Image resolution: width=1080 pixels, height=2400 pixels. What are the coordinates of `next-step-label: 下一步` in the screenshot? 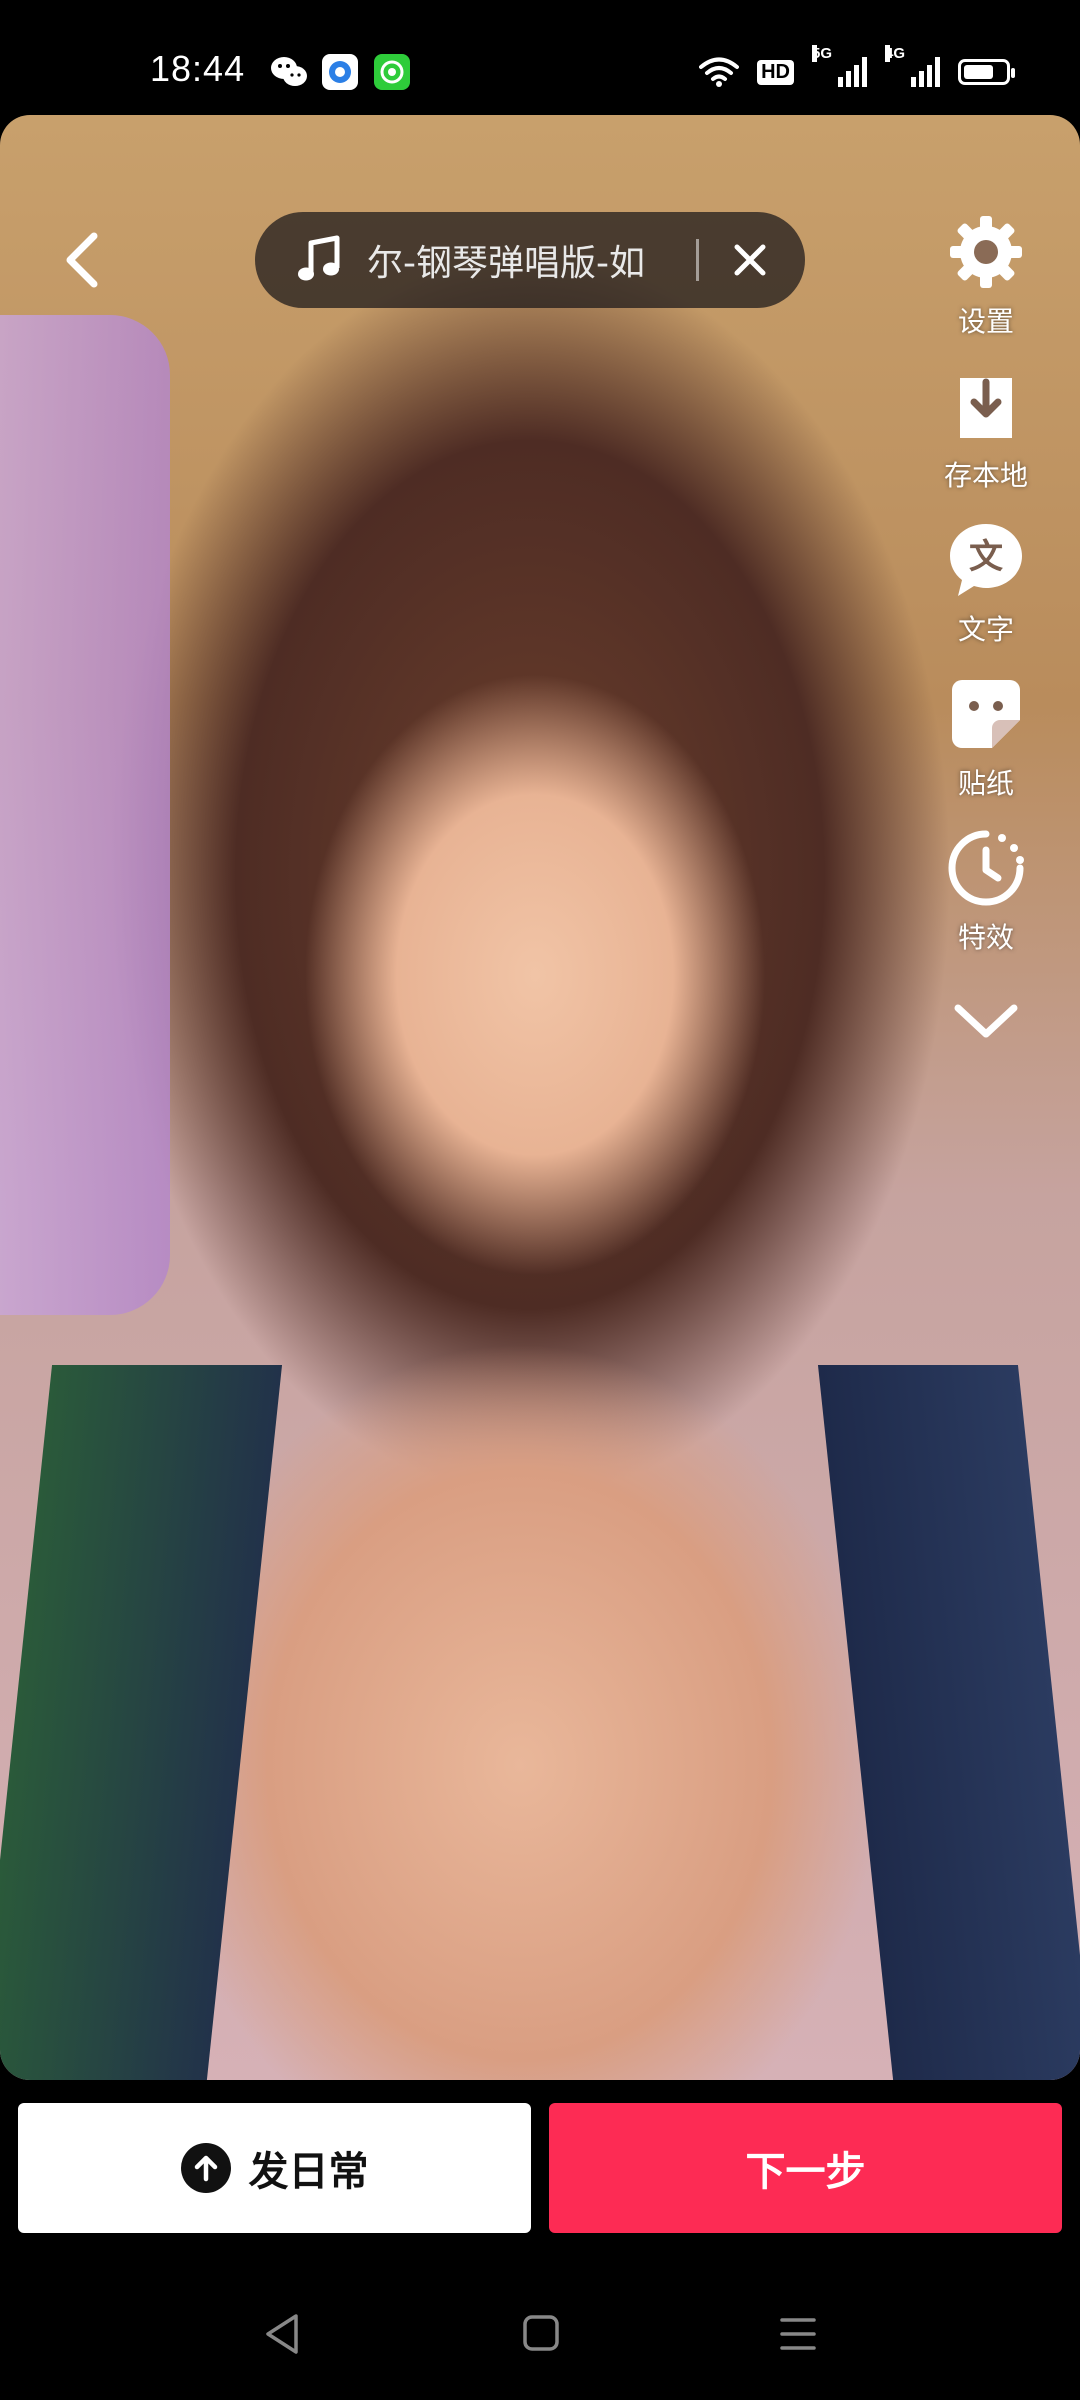 It's located at (805, 2172).